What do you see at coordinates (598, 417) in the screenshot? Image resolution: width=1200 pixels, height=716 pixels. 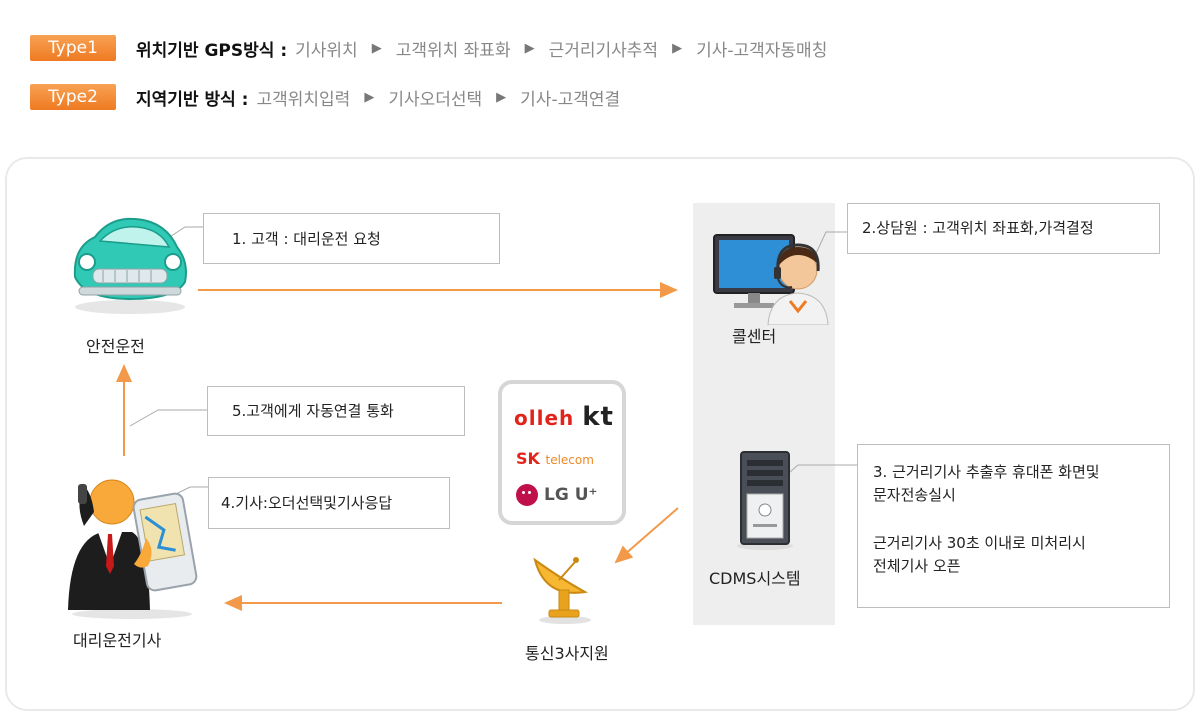 I see `kt-text: kt` at bounding box center [598, 417].